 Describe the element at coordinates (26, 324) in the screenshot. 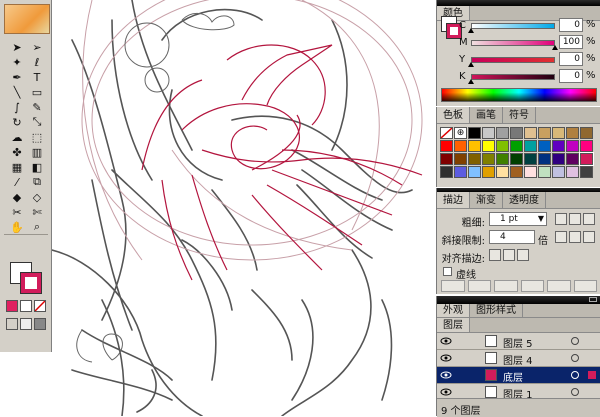

I see `full-screen-menu-mode-icon` at that location.